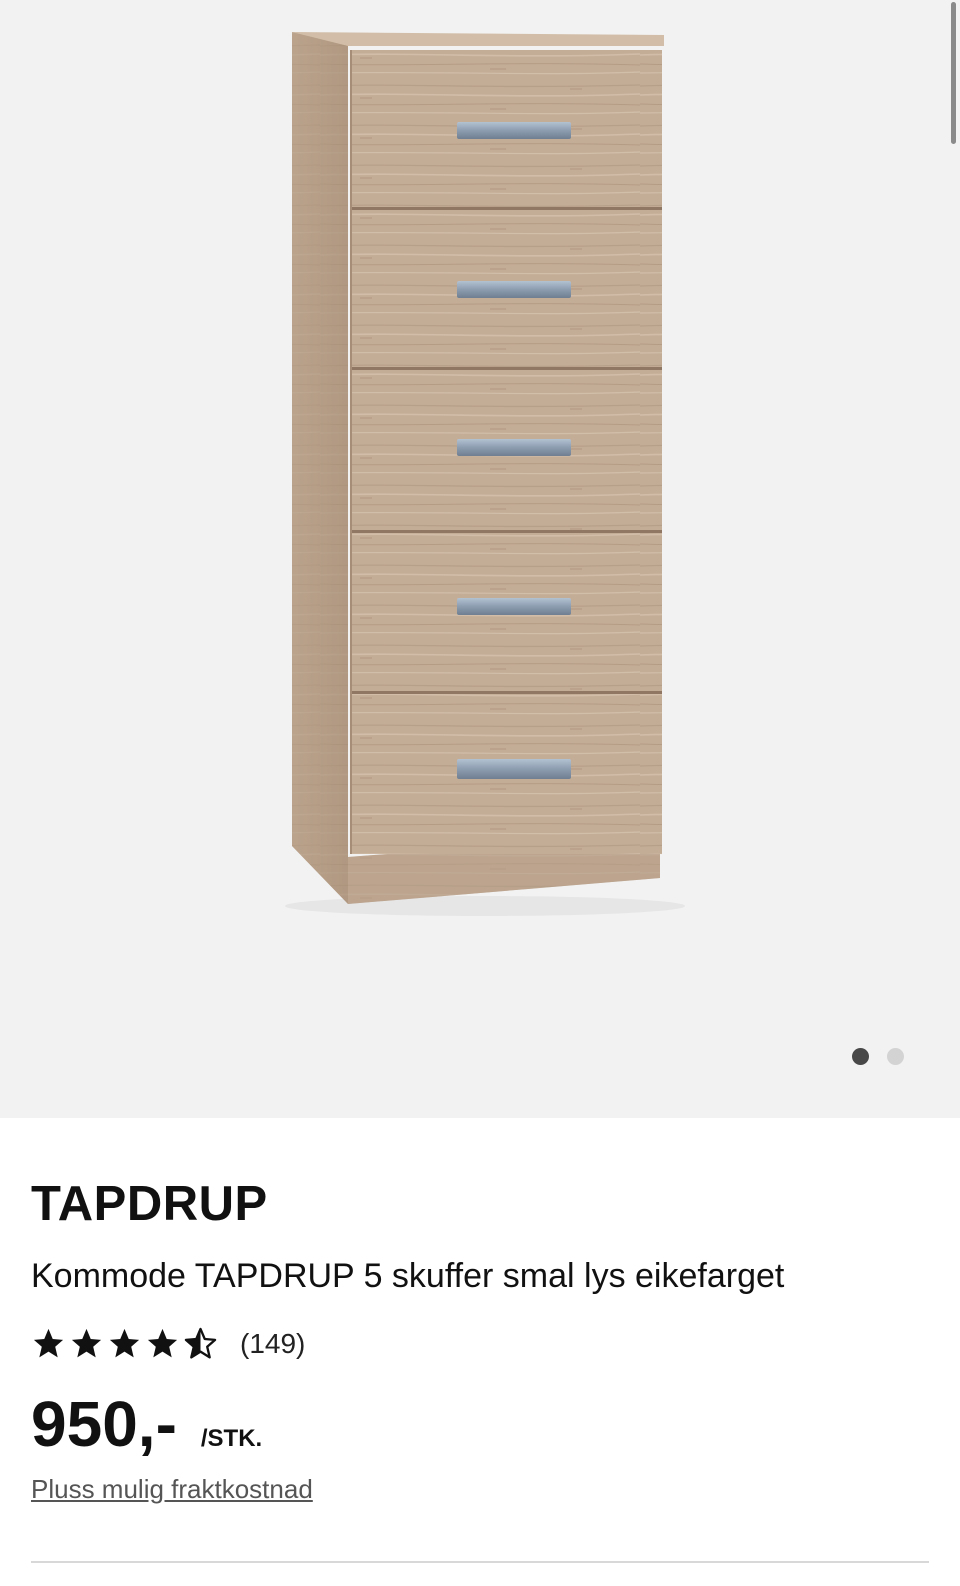  Describe the element at coordinates (172, 1489) in the screenshot. I see `shipping-cost-link: Pluss mulig fraktkostnad` at that location.